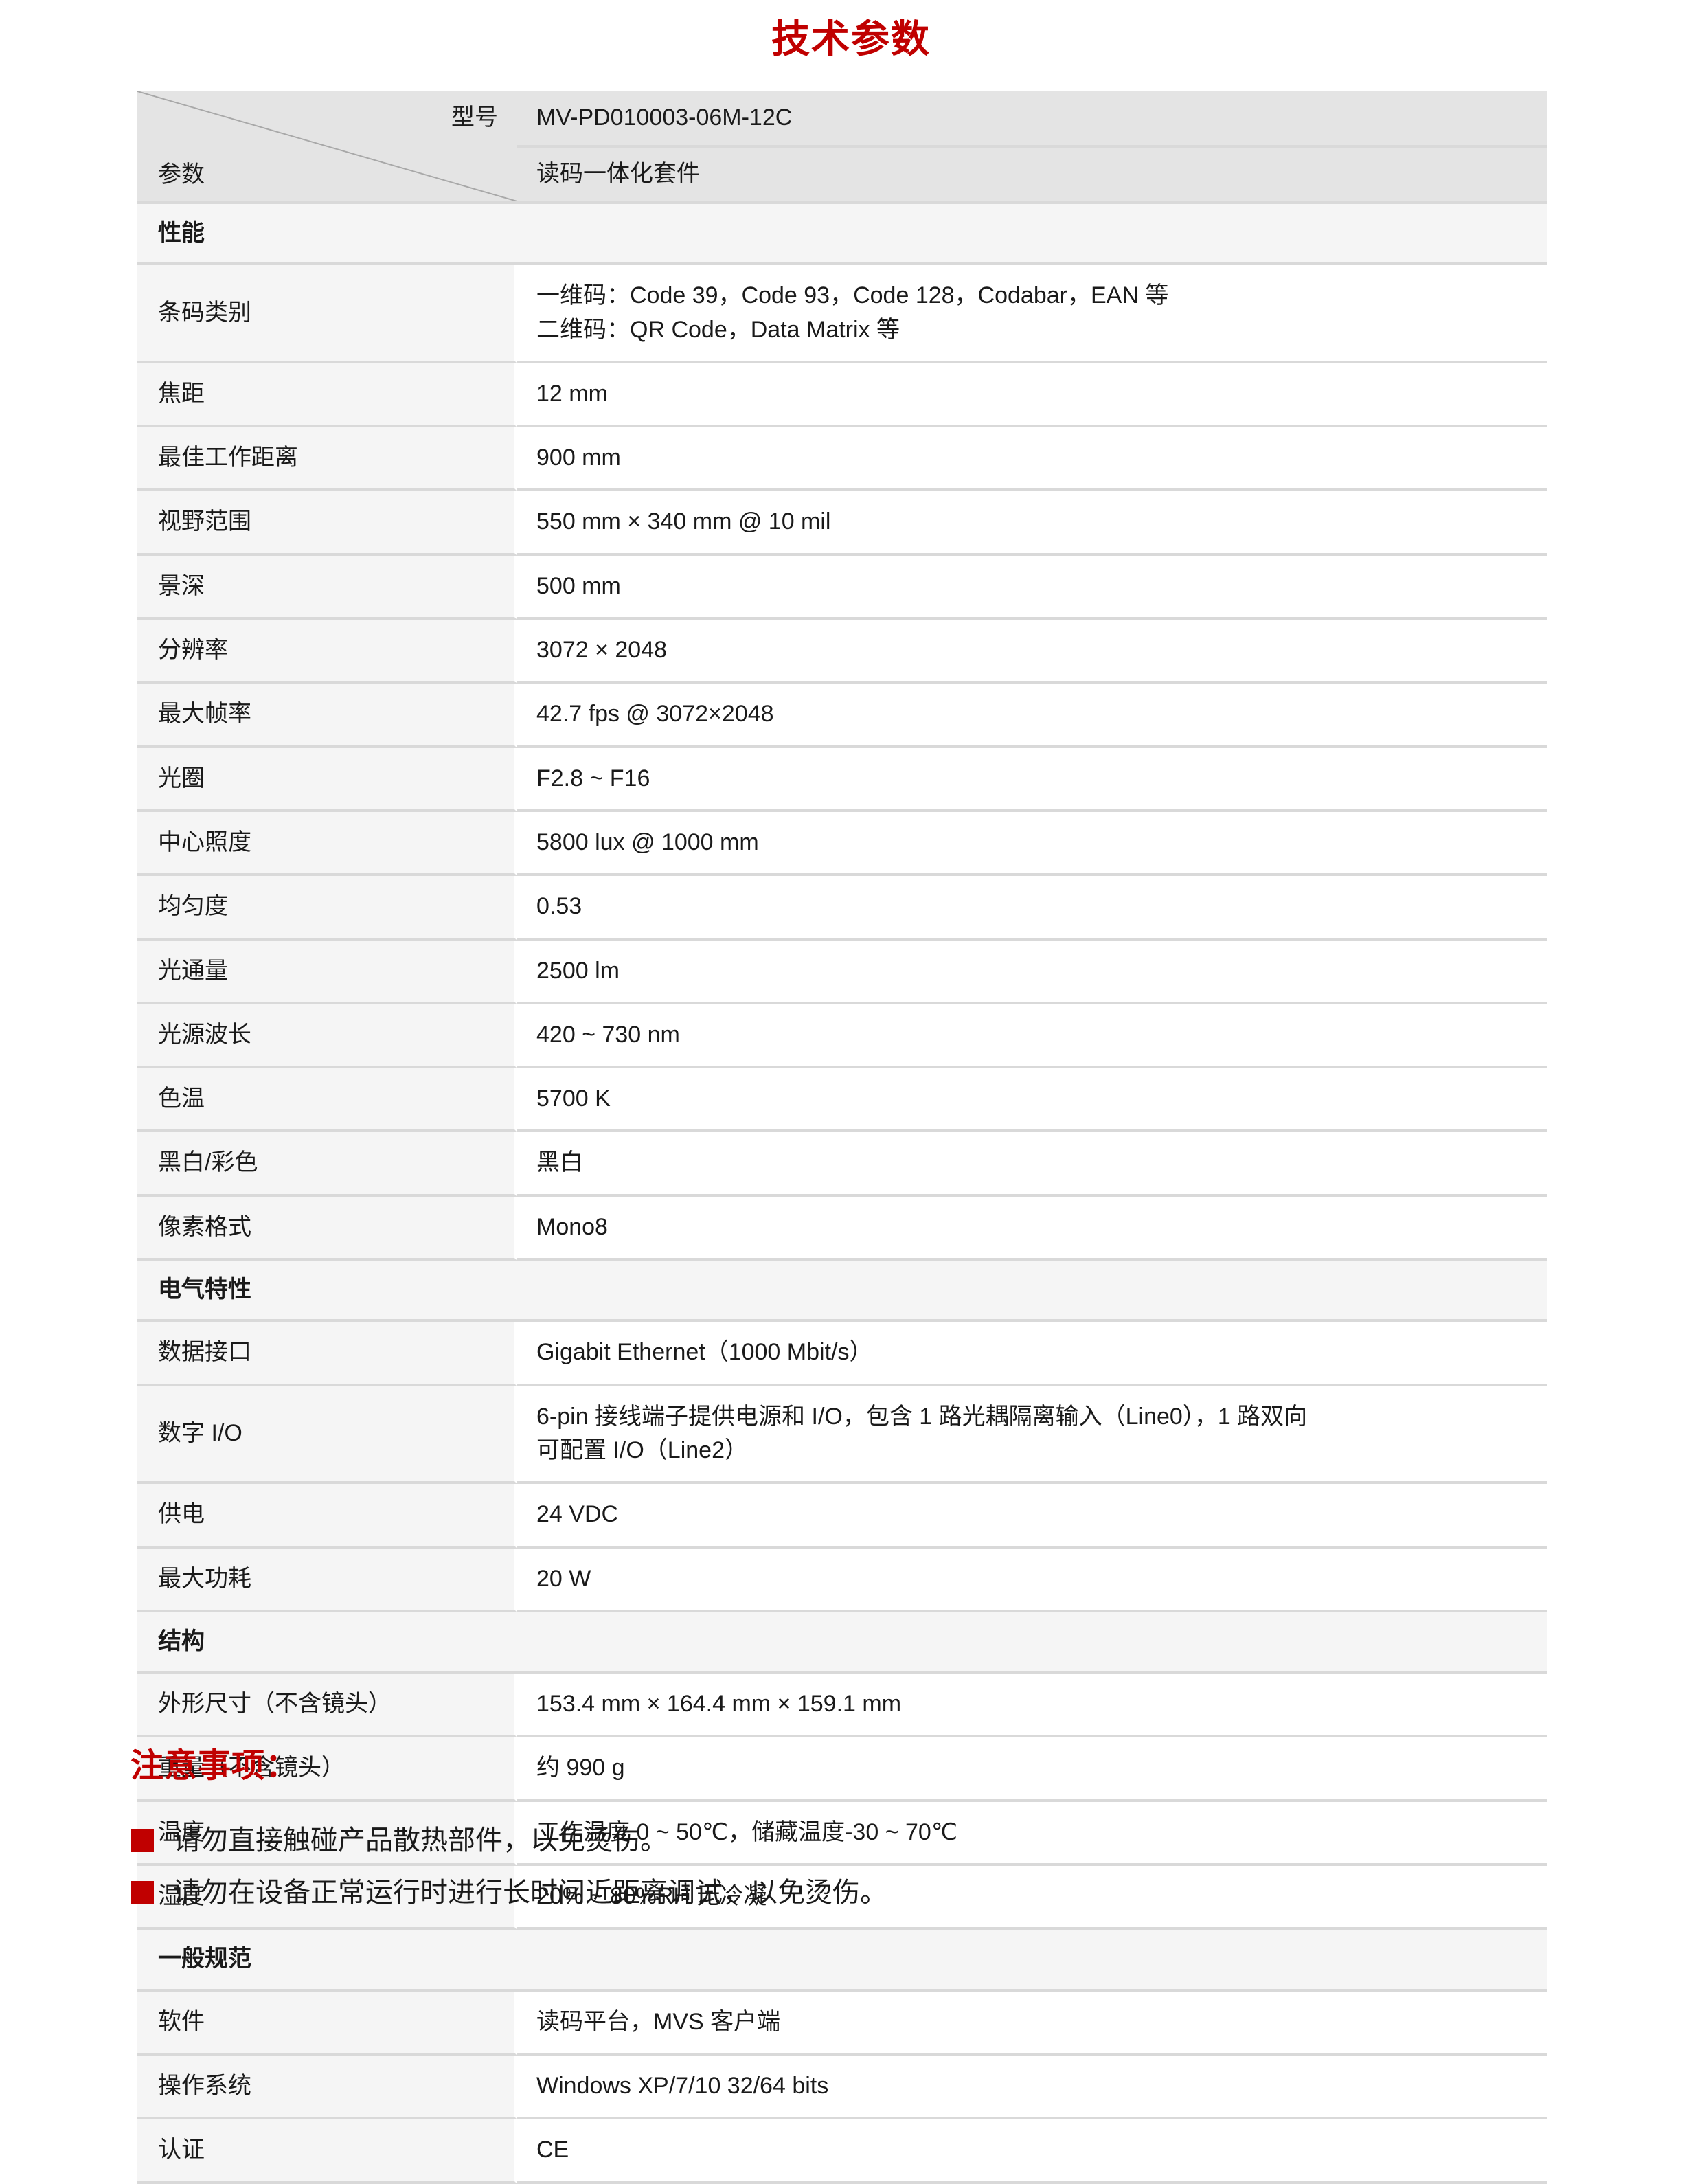 Image resolution: width=1702 pixels, height=2184 pixels. I want to click on section-header-label: 结构, so click(842, 1643).